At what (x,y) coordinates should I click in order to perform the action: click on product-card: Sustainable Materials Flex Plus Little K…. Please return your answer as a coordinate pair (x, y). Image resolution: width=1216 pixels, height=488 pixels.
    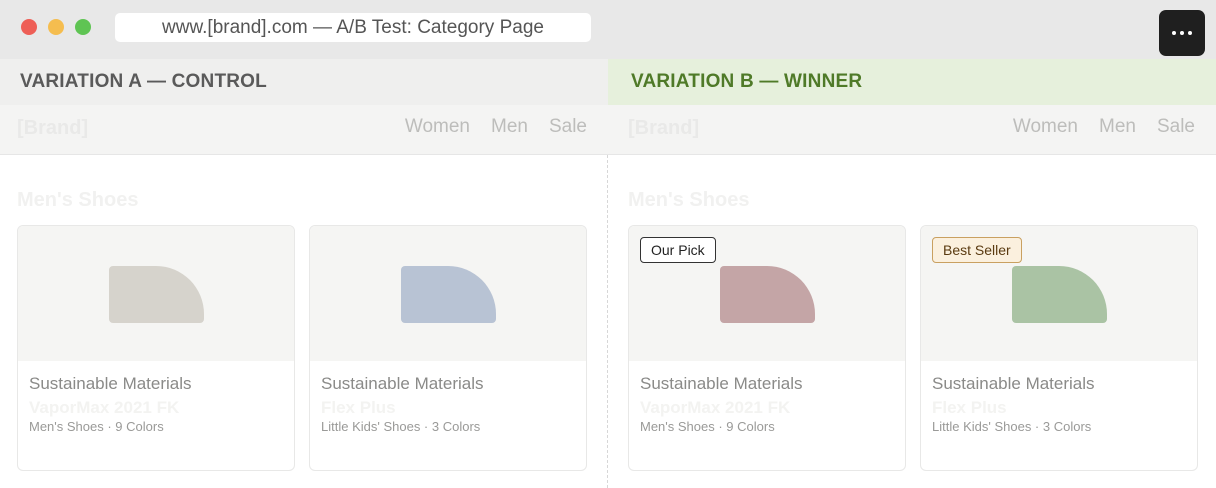
    Looking at the image, I should click on (448, 348).